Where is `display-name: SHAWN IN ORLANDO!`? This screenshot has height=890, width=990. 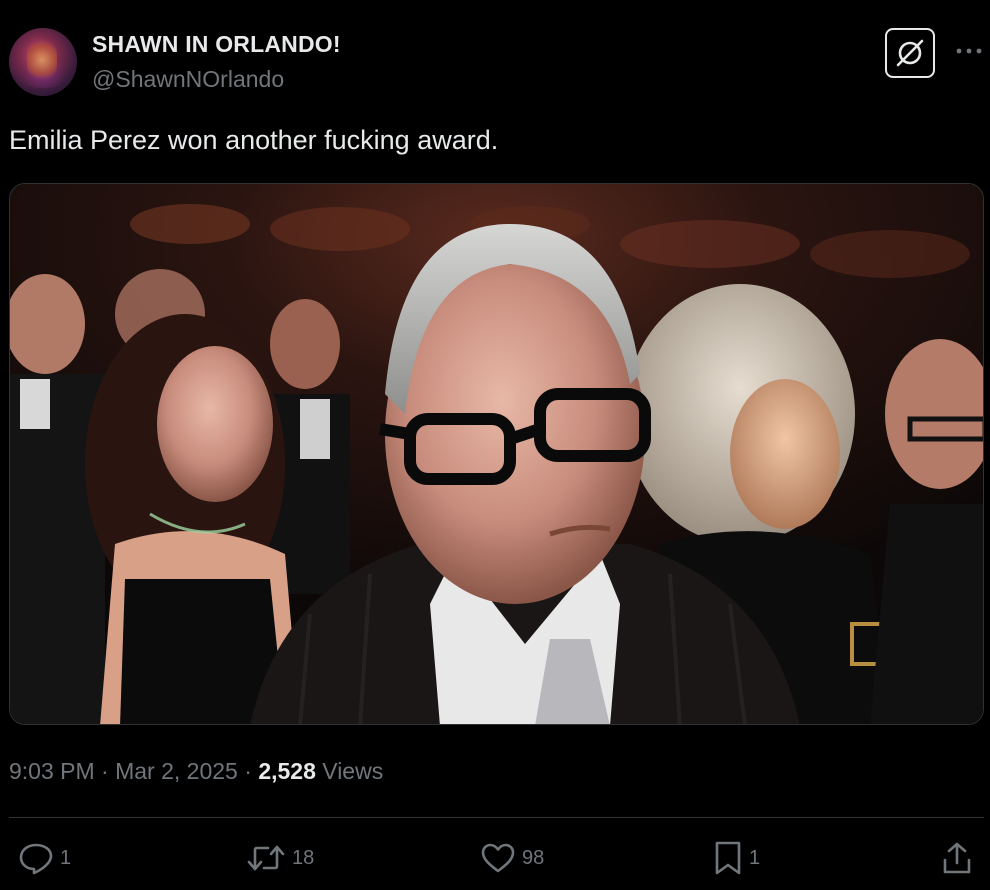 display-name: SHAWN IN ORLANDO! is located at coordinates (216, 44).